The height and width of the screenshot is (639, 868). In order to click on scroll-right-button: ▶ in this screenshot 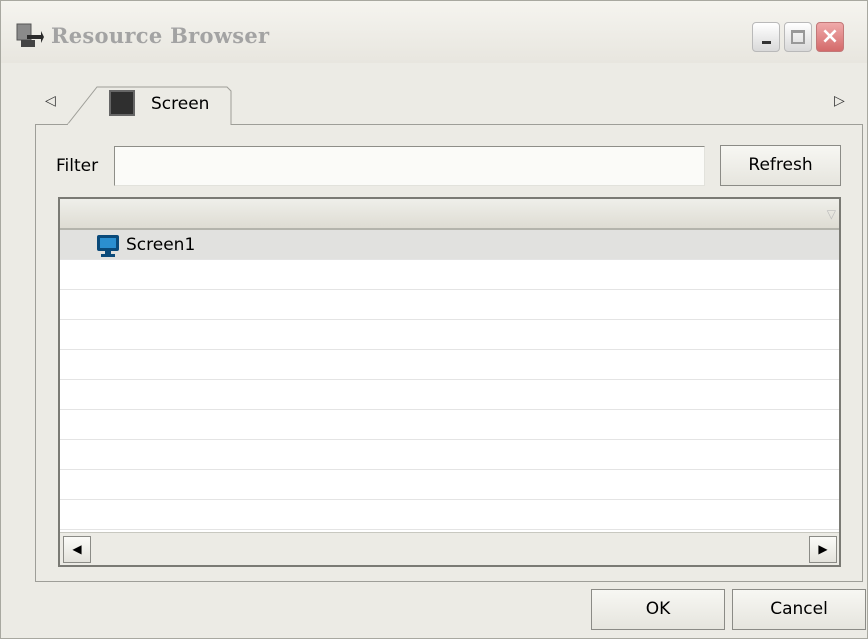, I will do `click(823, 549)`.